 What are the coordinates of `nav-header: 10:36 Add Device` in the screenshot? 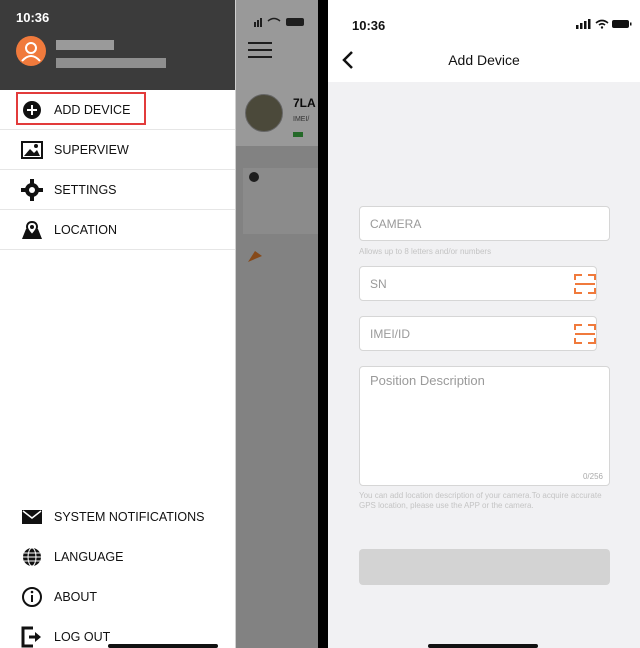 It's located at (484, 41).